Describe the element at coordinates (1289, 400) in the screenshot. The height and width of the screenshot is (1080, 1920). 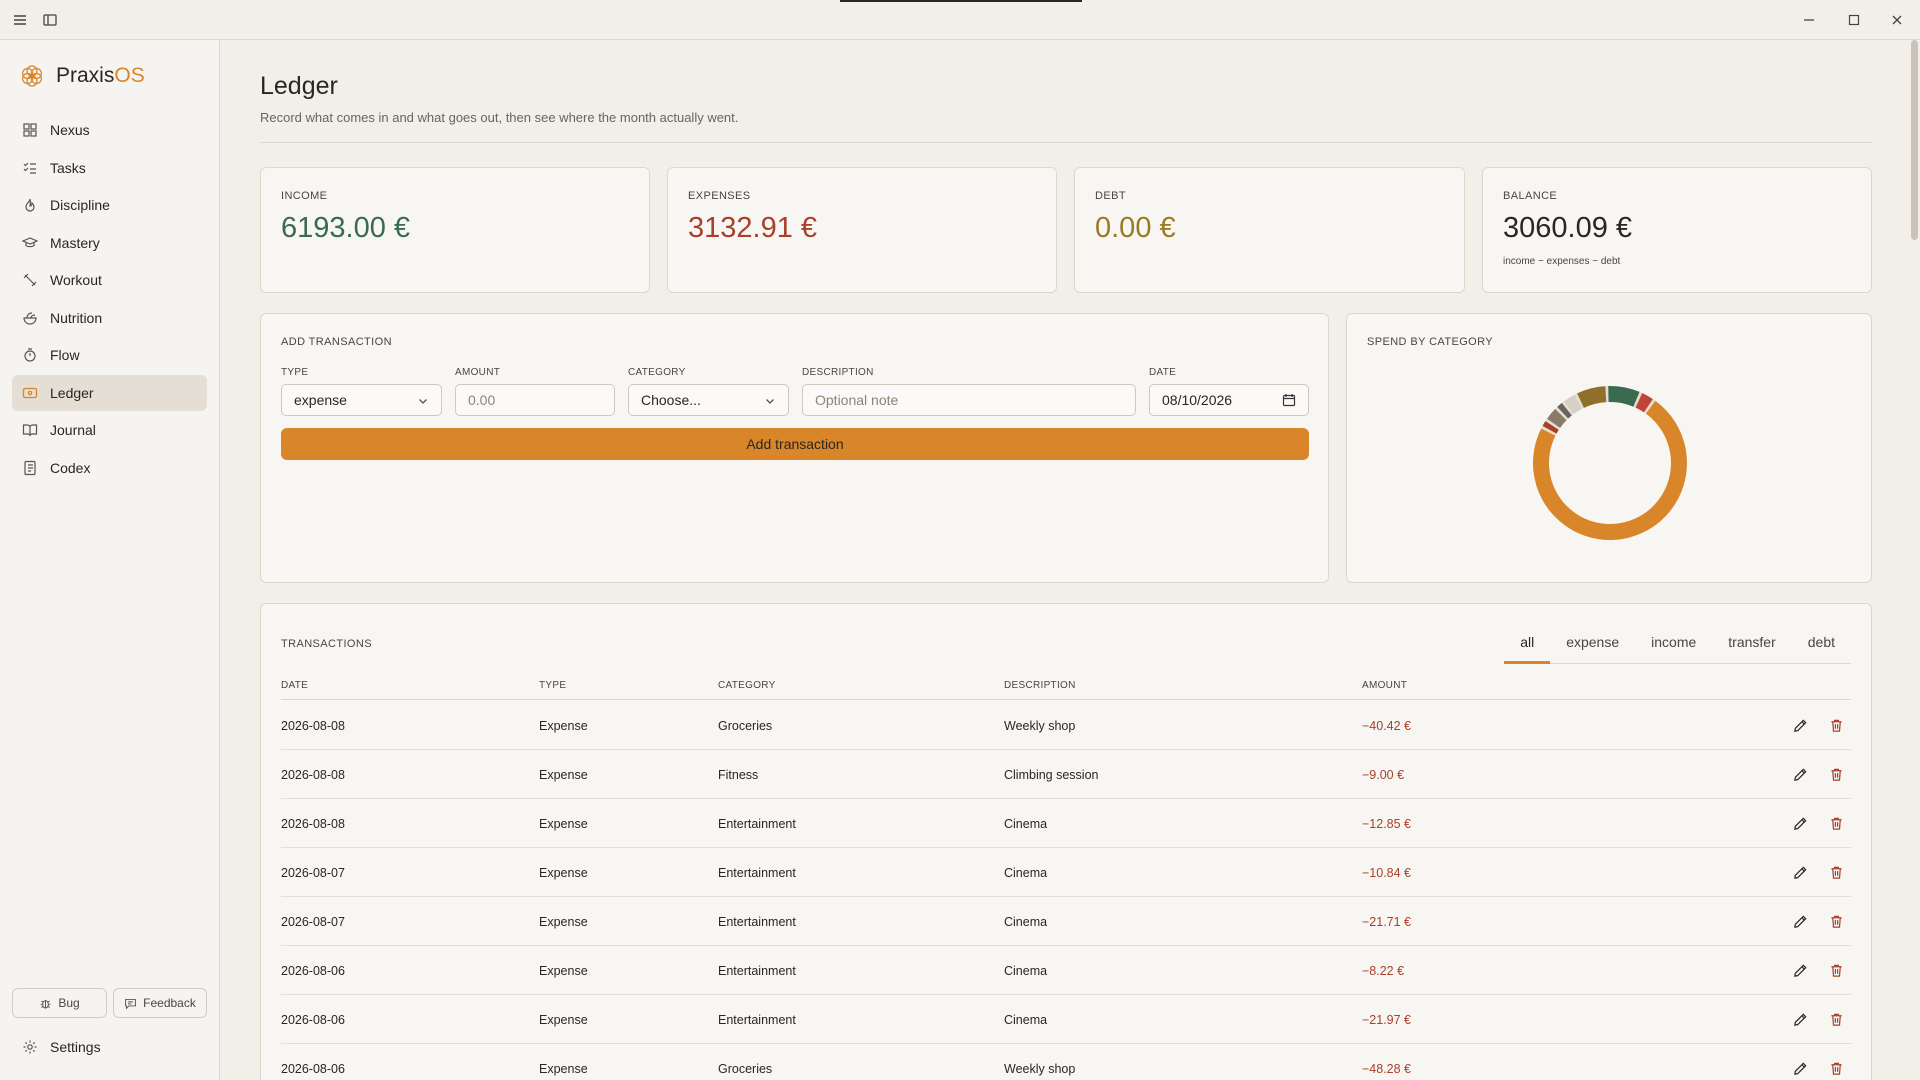
I see `calendar-icon` at that location.